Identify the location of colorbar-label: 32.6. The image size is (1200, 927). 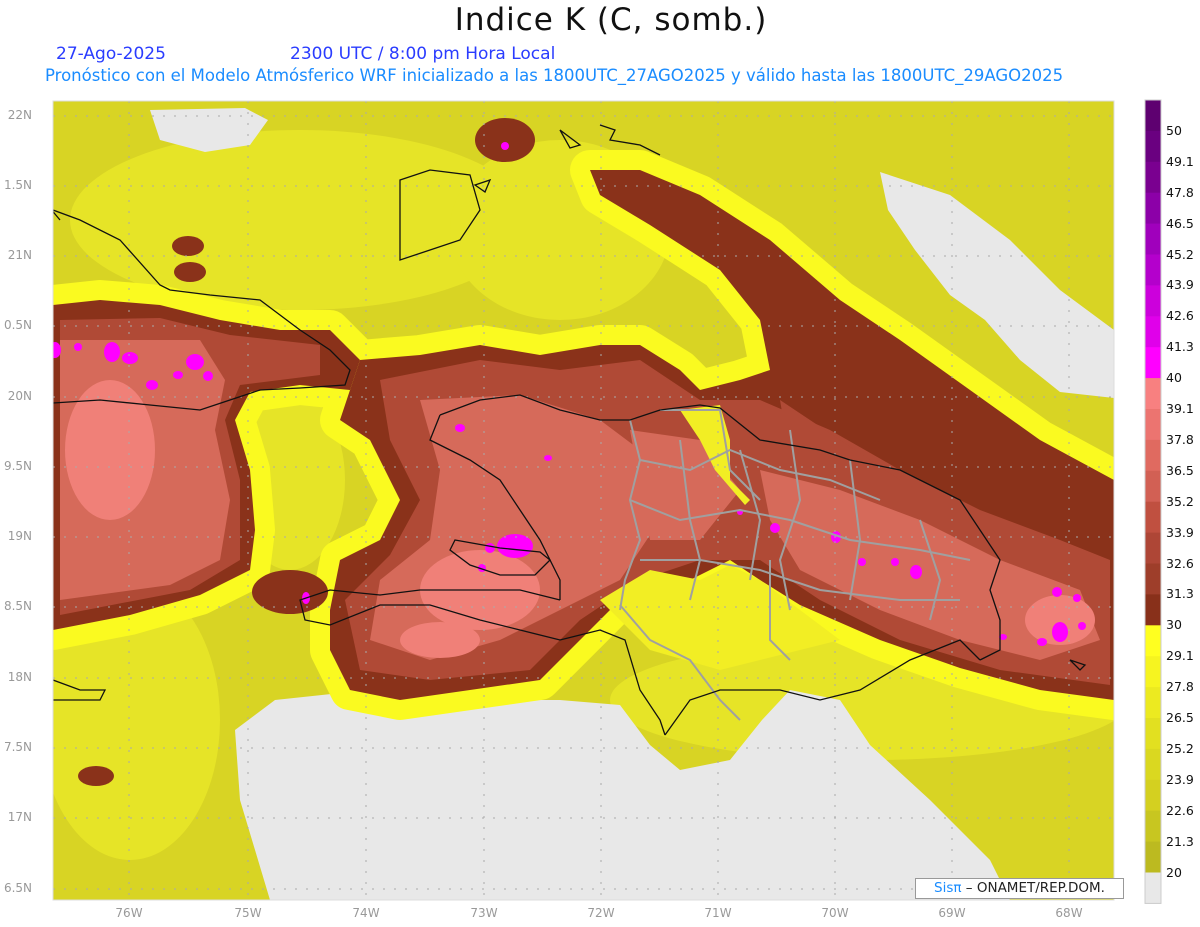
(1180, 563).